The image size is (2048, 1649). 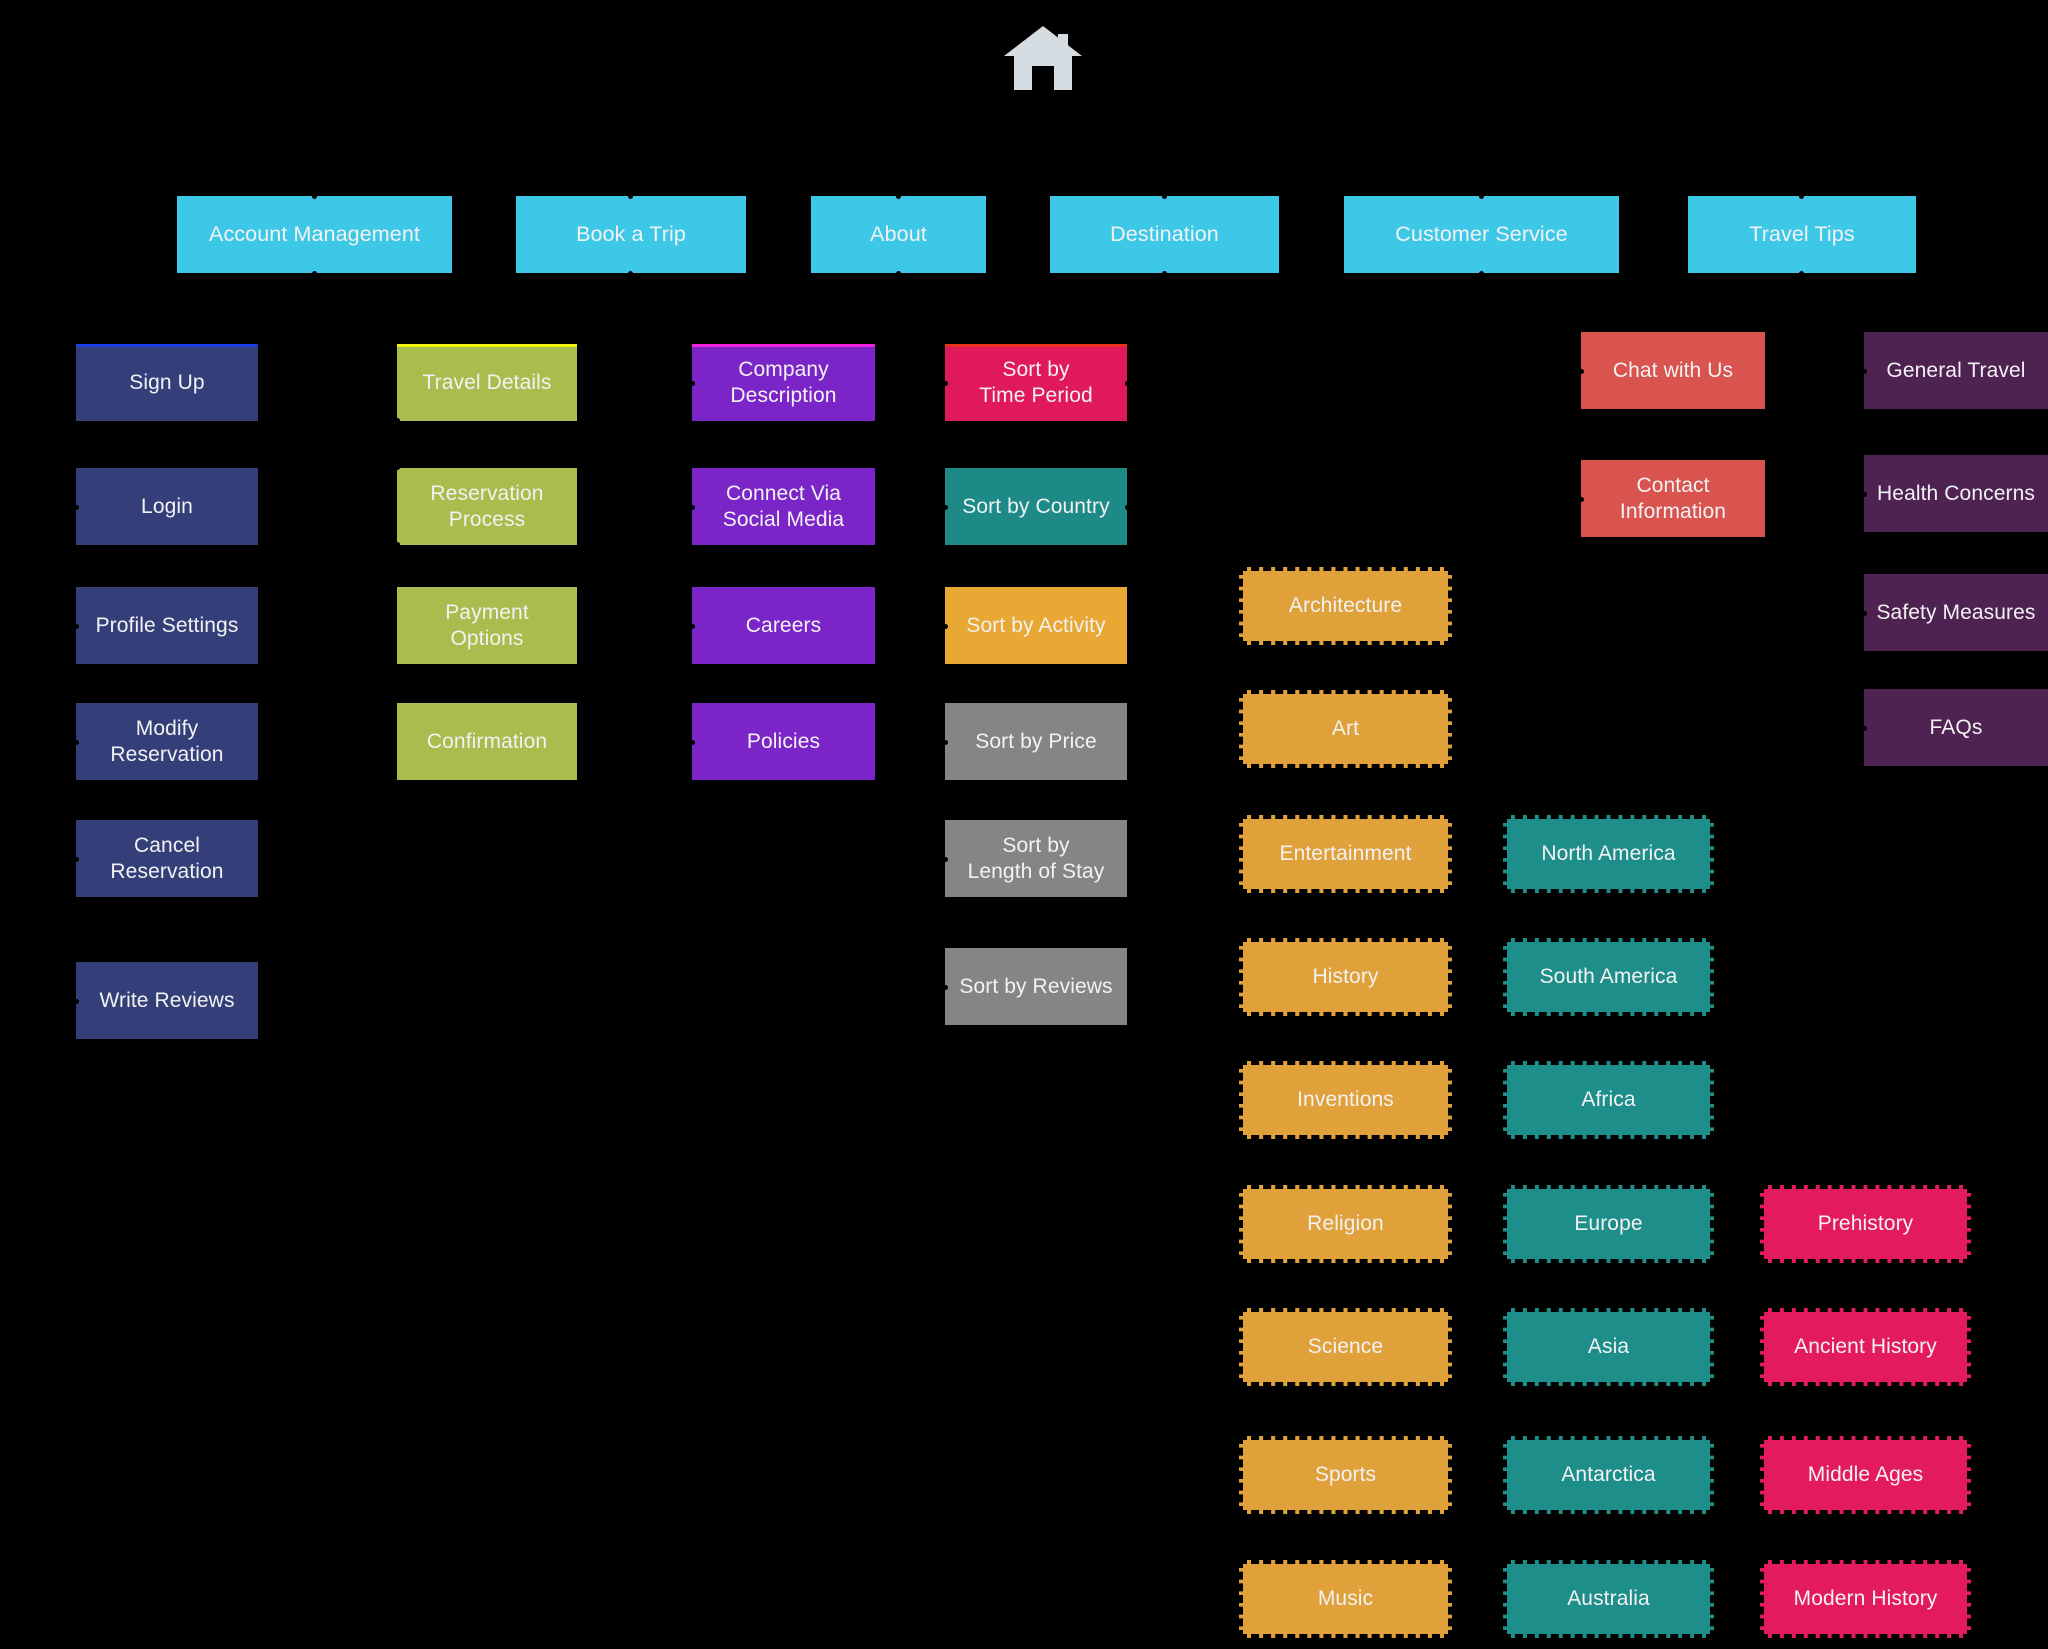 What do you see at coordinates (1345, 1475) in the screenshot?
I see `node-sports: Sports` at bounding box center [1345, 1475].